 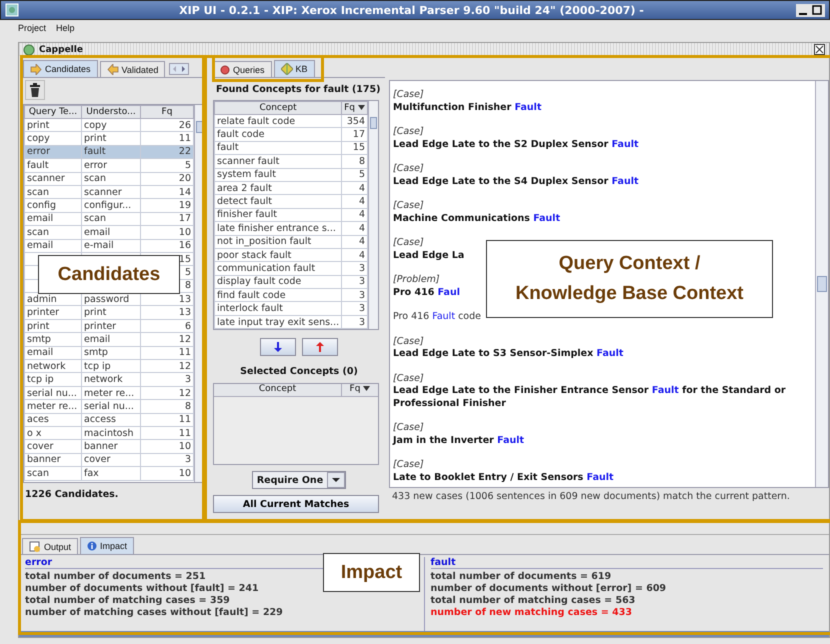 I want to click on menu-item: Project, so click(x=32, y=28).